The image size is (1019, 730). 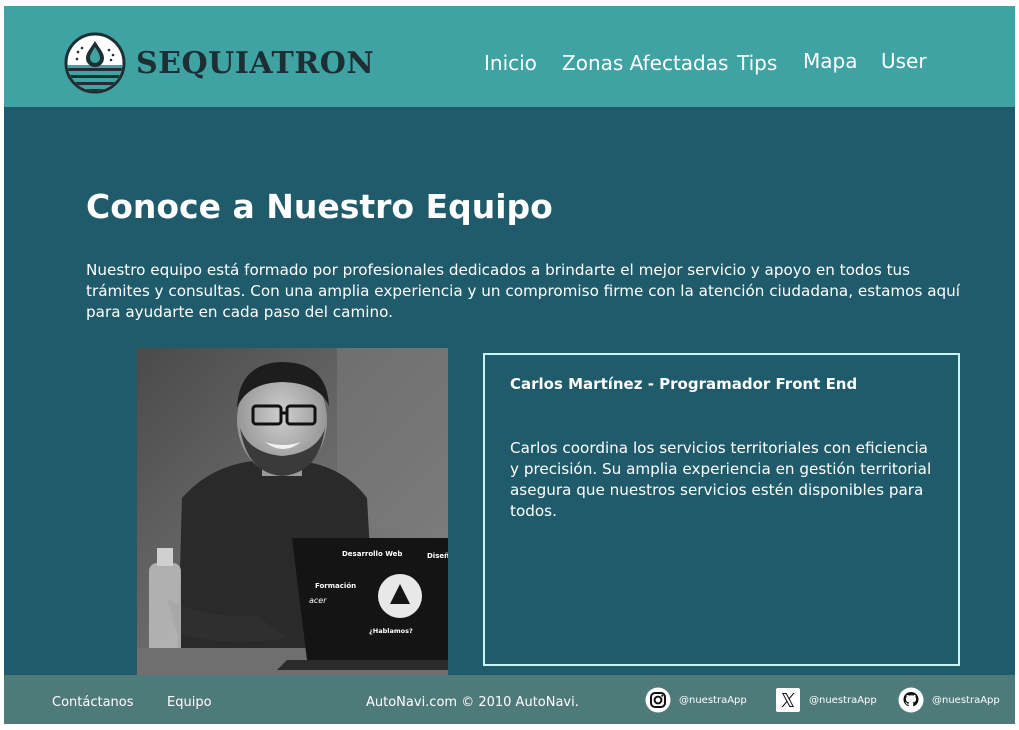 What do you see at coordinates (472, 702) in the screenshot?
I see `footer-copyright: AutoNavi.com © 2010 AutoNavi.` at bounding box center [472, 702].